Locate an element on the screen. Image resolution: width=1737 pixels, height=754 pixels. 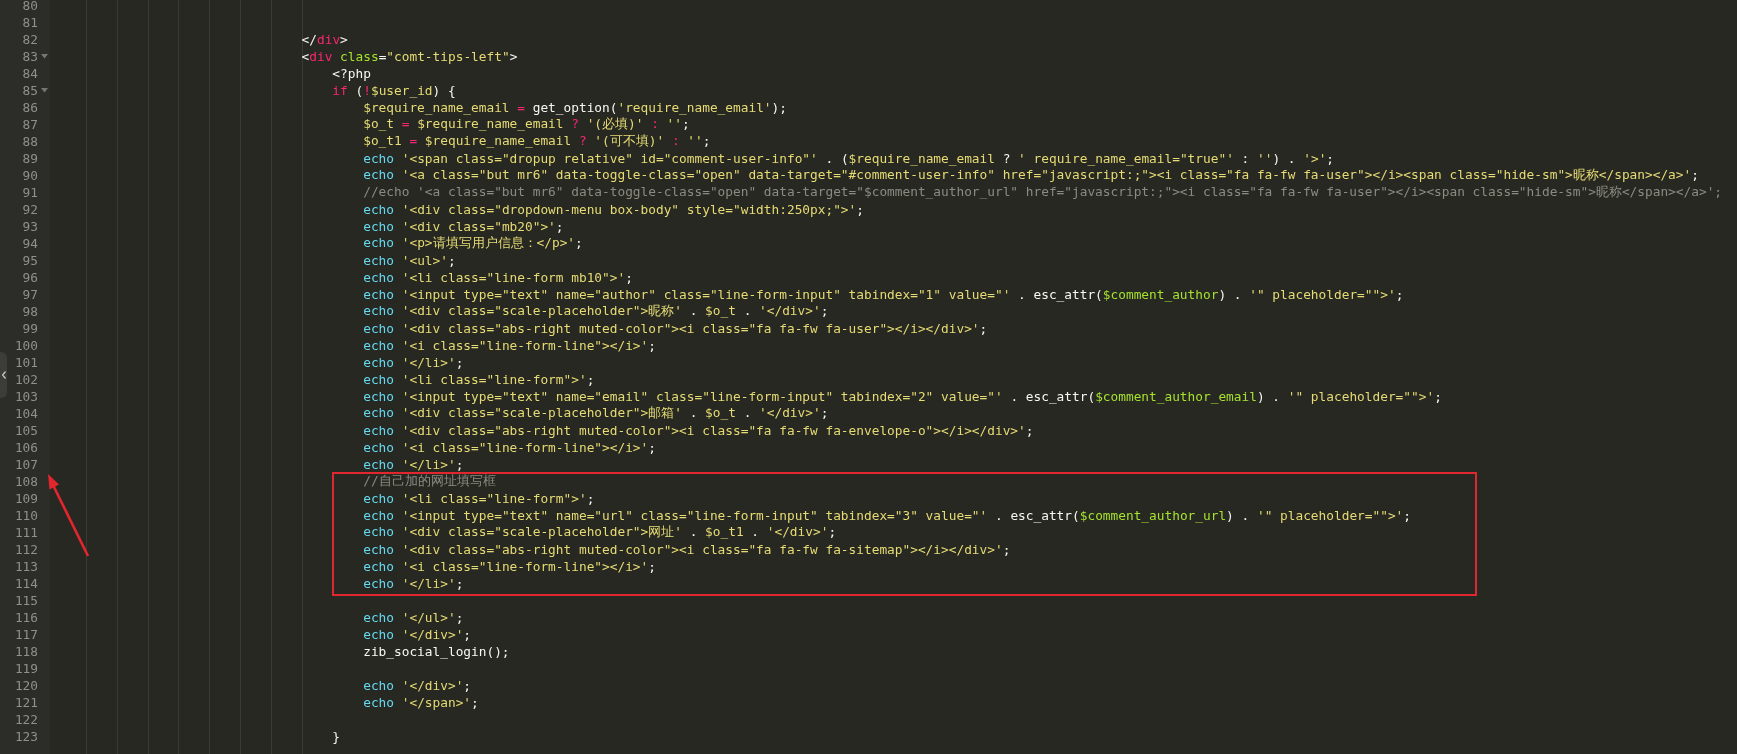
code-line: echo '<div class="mb20">'; is located at coordinates (463, 226).